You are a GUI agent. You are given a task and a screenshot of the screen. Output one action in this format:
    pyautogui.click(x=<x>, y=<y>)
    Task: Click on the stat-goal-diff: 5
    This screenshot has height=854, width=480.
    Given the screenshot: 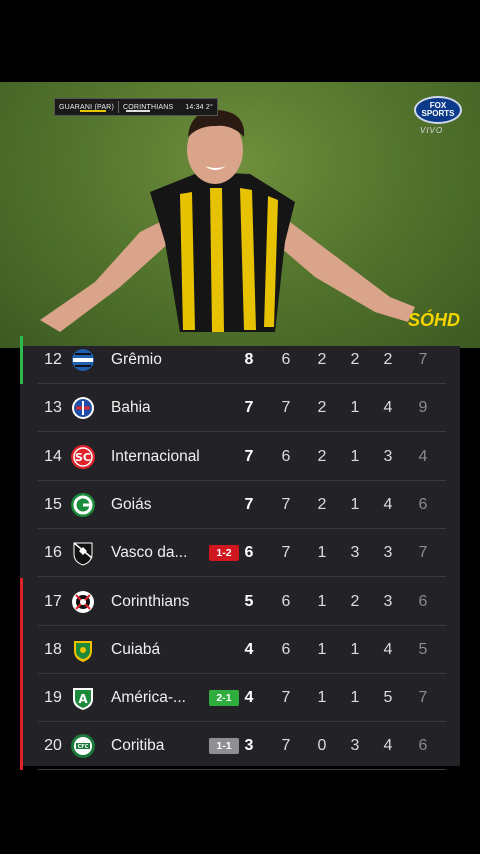 What is the action you would take?
    pyautogui.click(x=423, y=649)
    